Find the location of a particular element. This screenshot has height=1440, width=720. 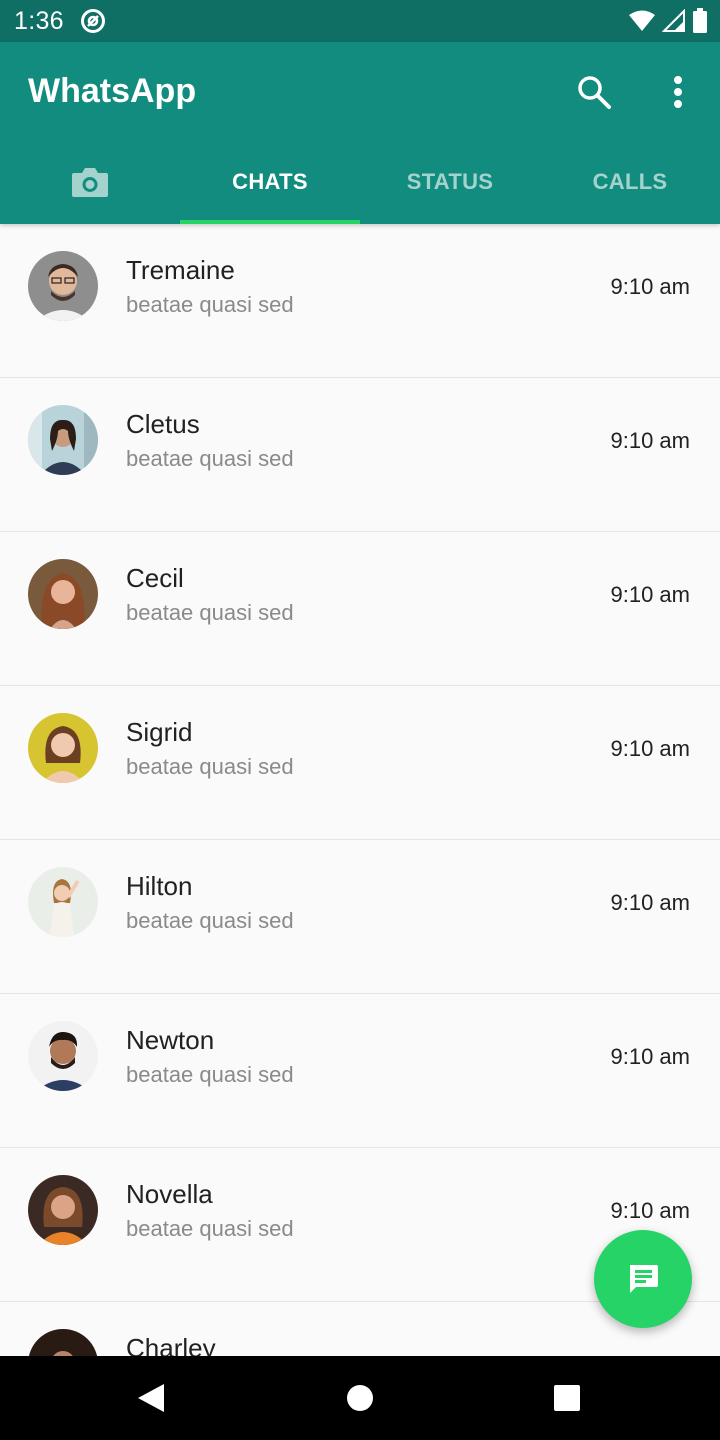

search-icon is located at coordinates (594, 92).